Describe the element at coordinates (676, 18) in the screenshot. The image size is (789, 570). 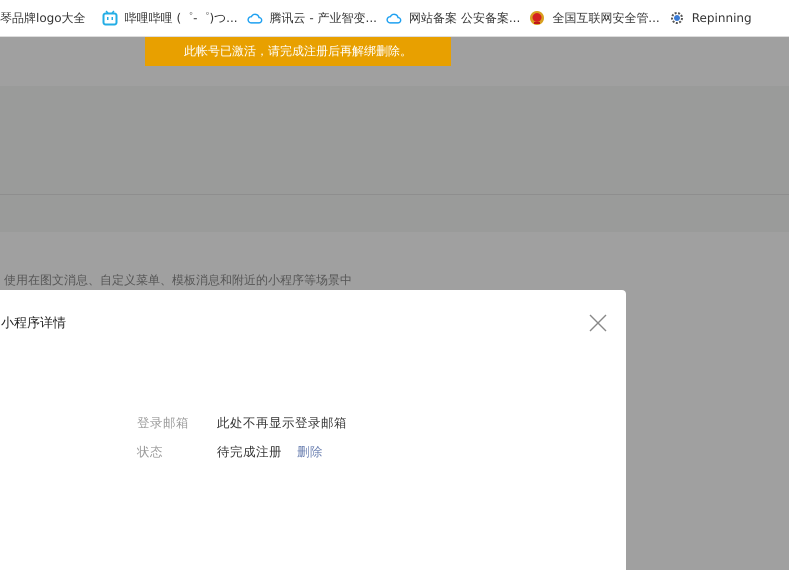
I see `gear-icon` at that location.